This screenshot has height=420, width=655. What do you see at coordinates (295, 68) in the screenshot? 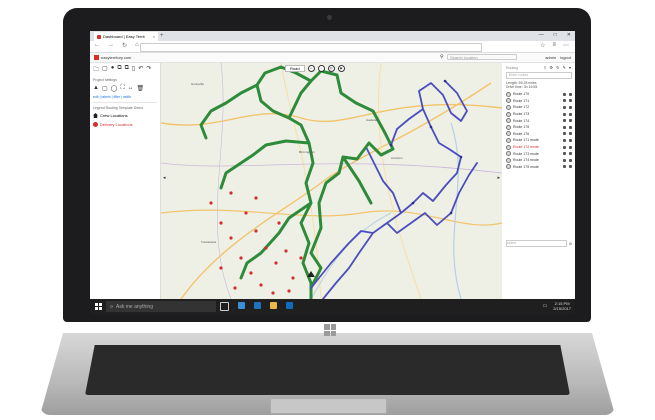
I see `basemap-select: Road` at bounding box center [295, 68].